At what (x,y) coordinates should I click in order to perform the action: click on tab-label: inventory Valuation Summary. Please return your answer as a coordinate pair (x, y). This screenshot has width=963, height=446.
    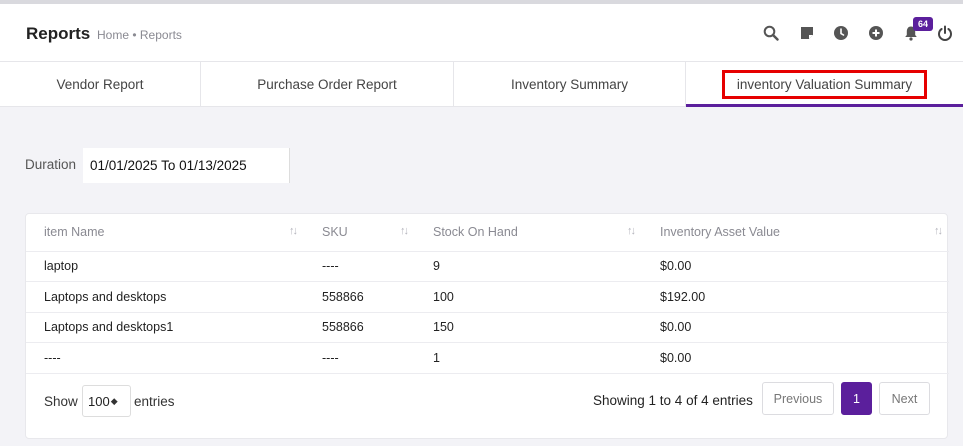
    Looking at the image, I should click on (824, 84).